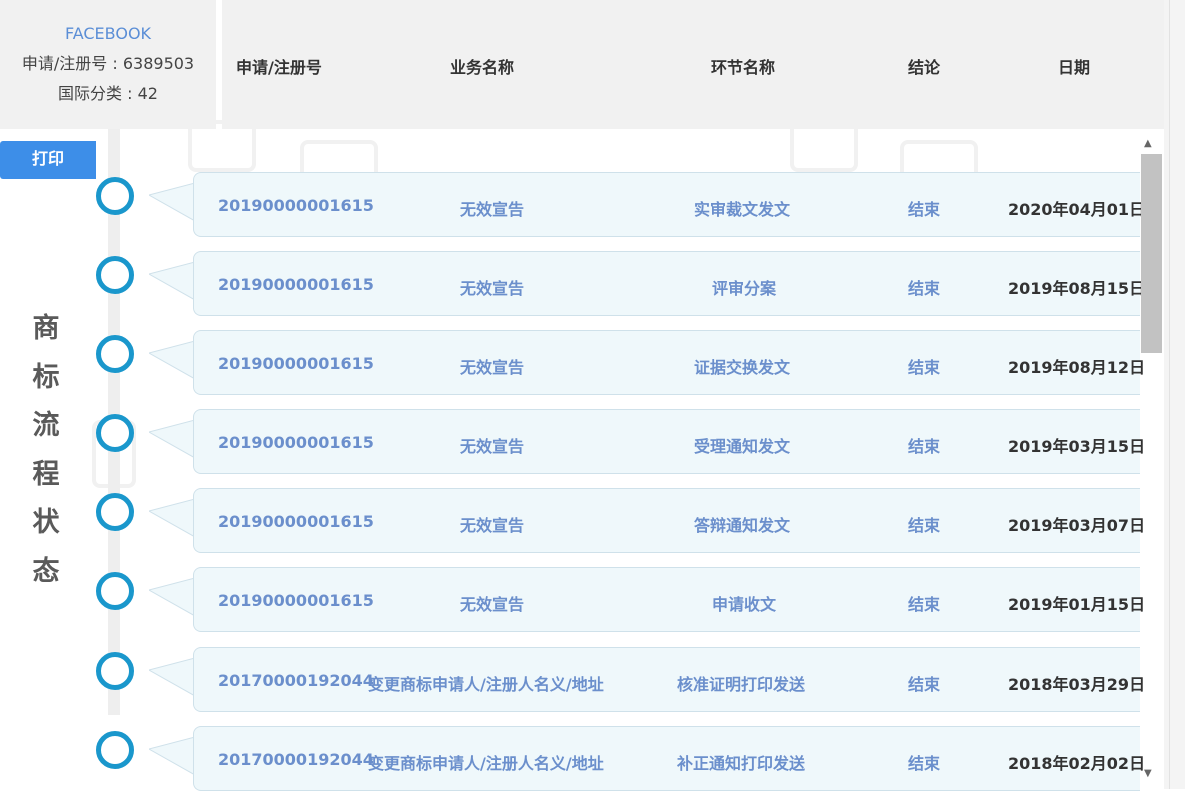  I want to click on step-name: 申请收文, so click(744, 604).